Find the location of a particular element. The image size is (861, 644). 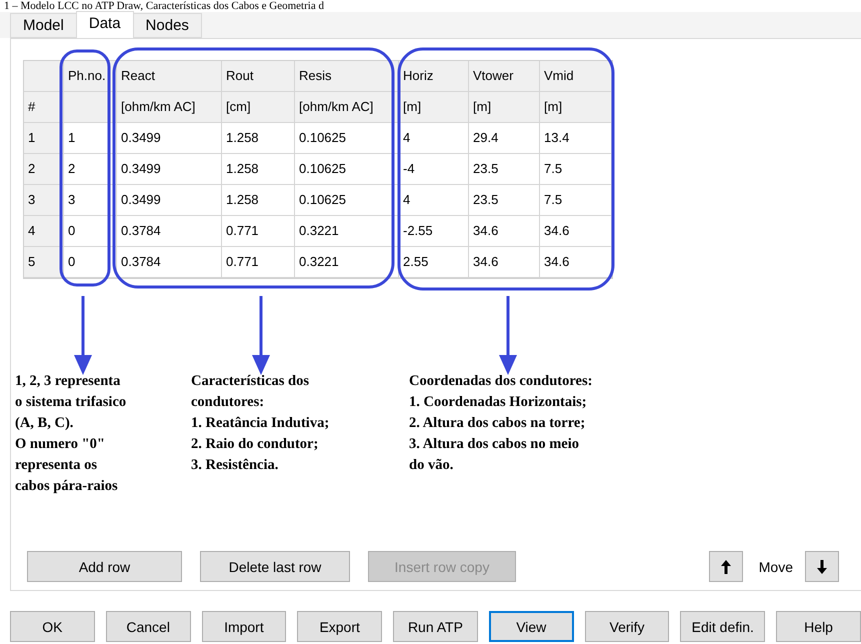

dialog-button: OK is located at coordinates (52, 626).